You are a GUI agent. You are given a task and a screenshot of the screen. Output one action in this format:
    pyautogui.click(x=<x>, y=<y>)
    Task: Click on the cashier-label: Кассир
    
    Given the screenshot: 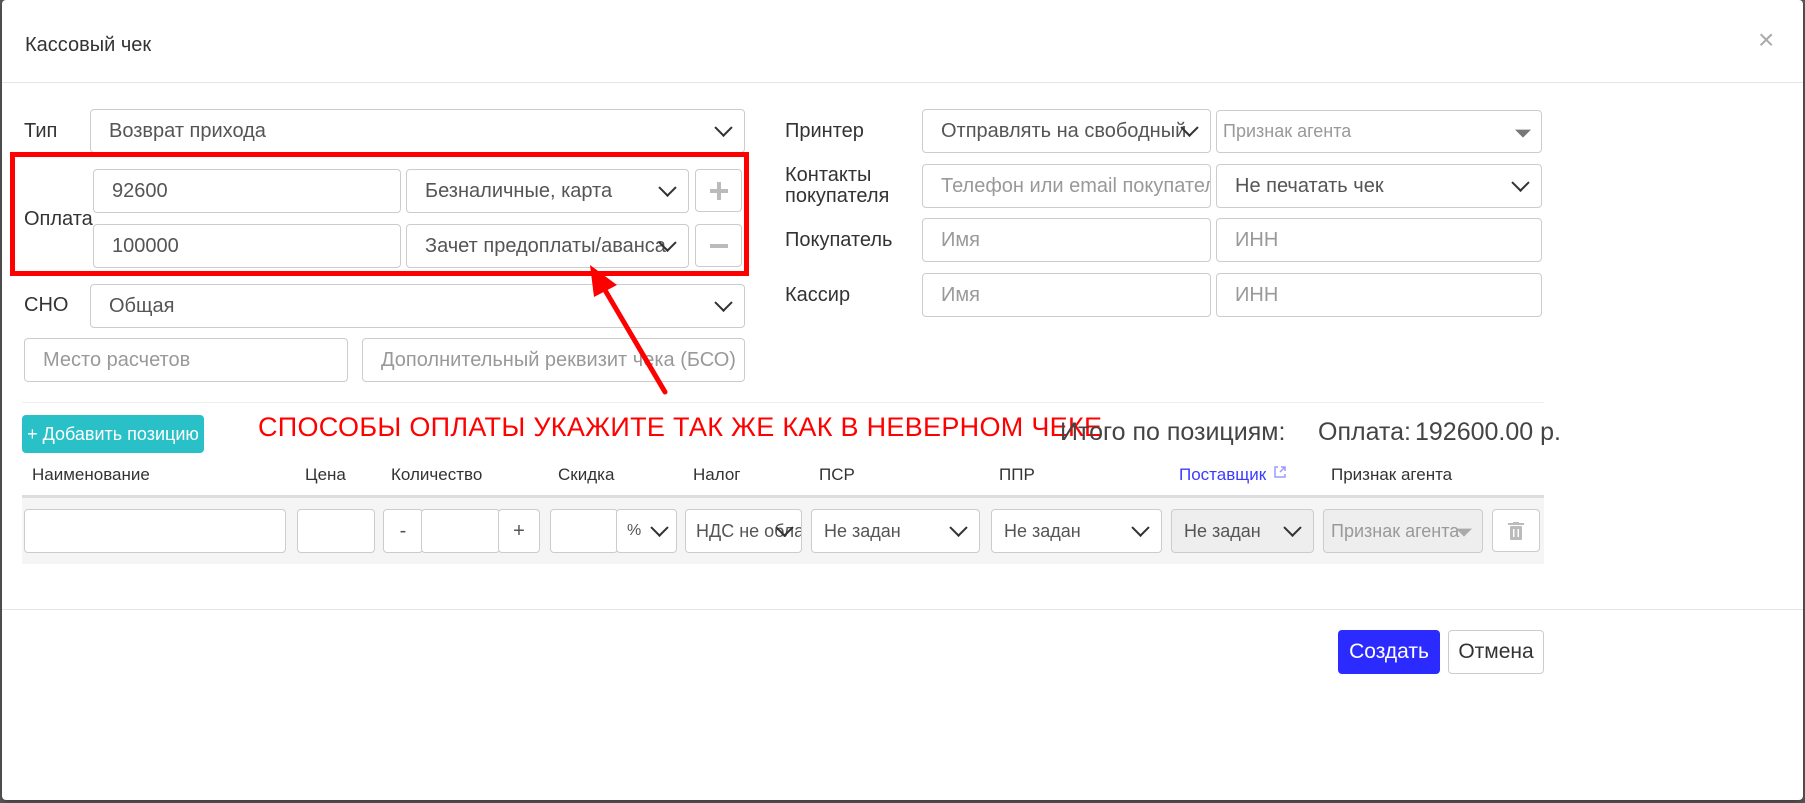 What is the action you would take?
    pyautogui.click(x=818, y=295)
    